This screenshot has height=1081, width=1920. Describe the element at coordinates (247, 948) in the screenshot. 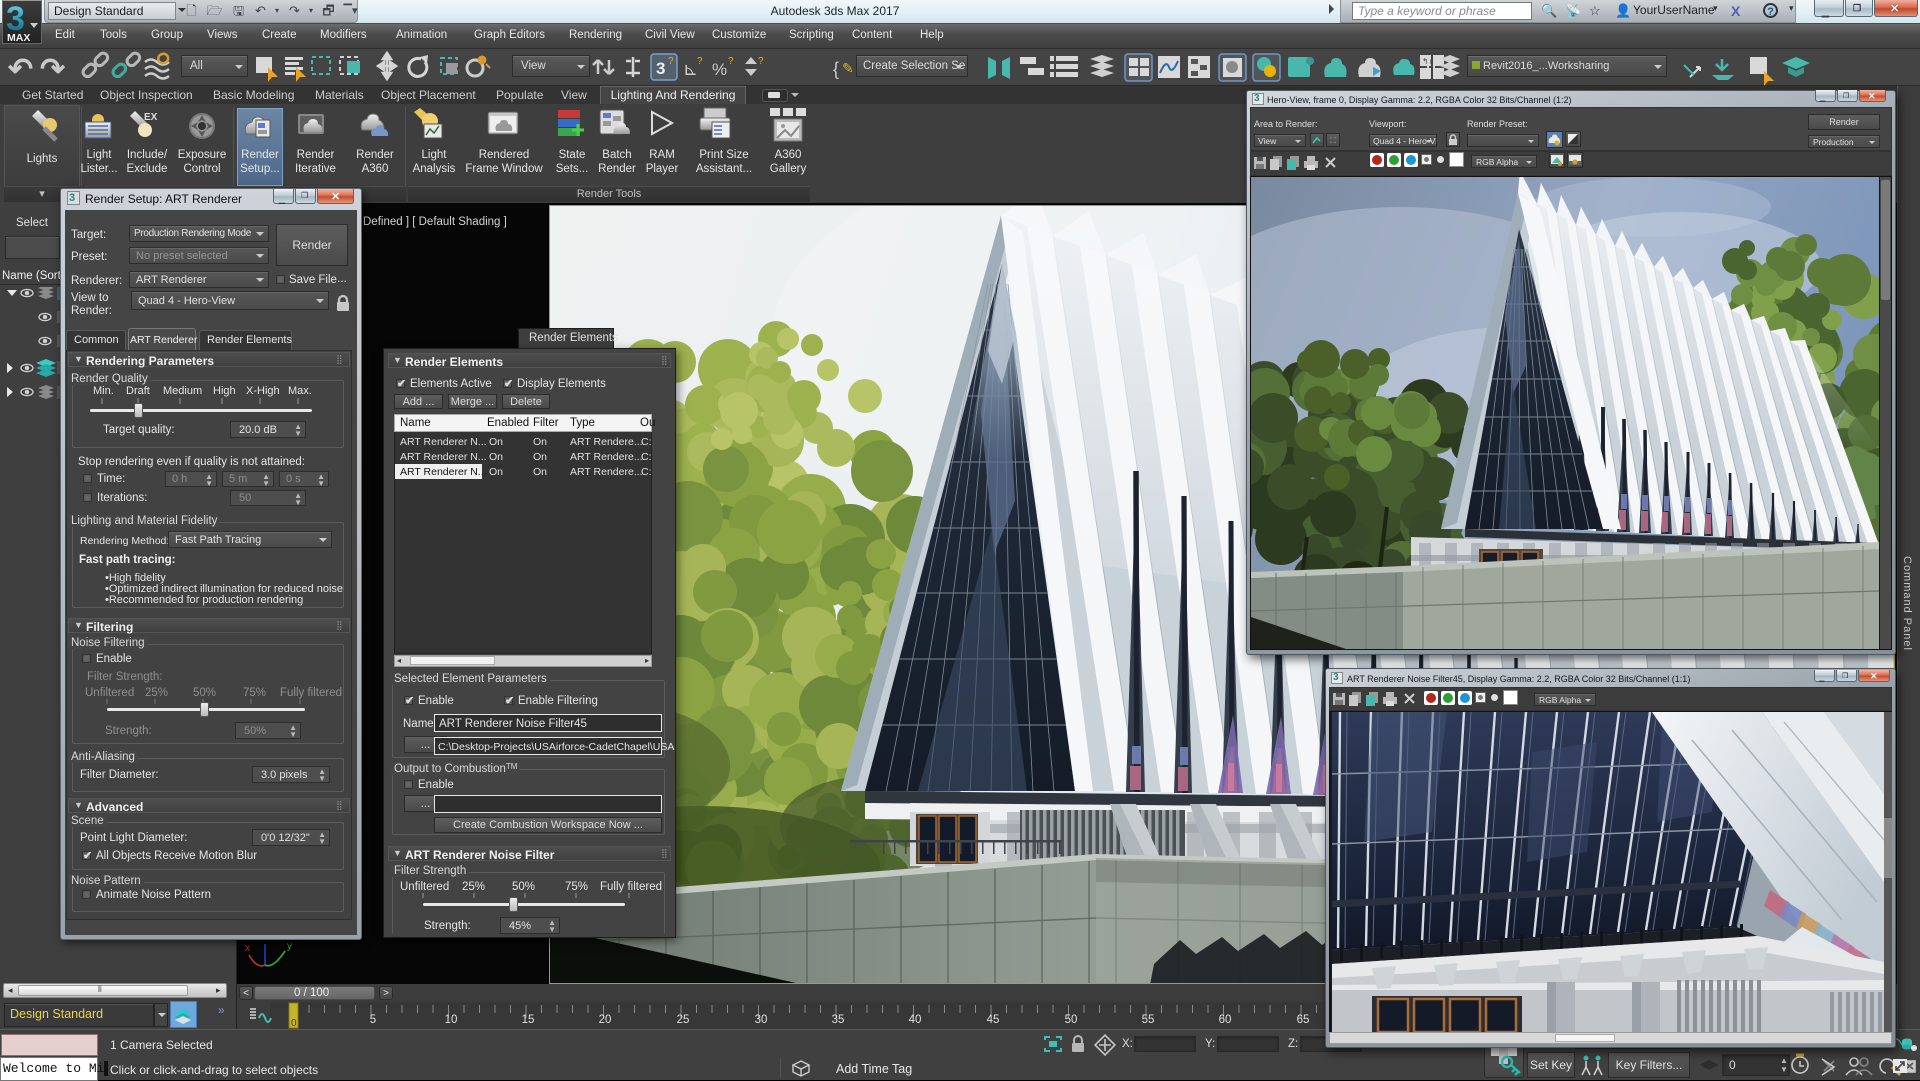

I see `svg-text: x` at that location.